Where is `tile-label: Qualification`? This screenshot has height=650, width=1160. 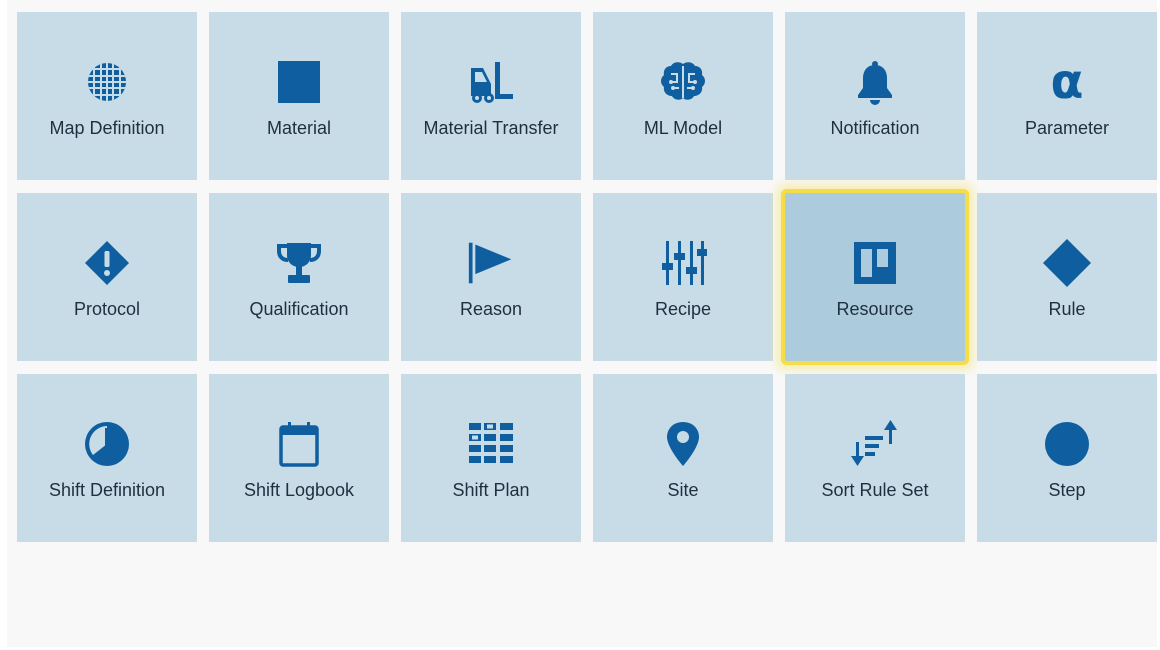 tile-label: Qualification is located at coordinates (299, 309).